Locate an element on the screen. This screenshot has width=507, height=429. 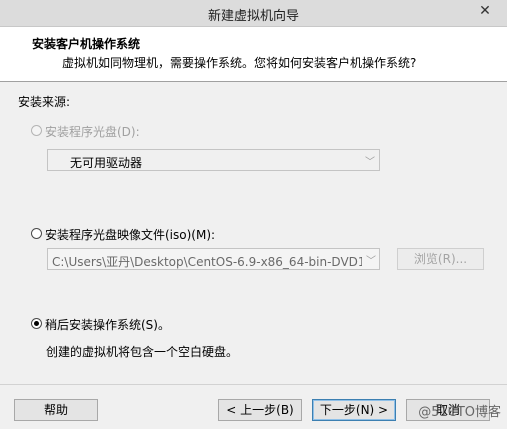
close-icon: ✕ is located at coordinates (485, 11).